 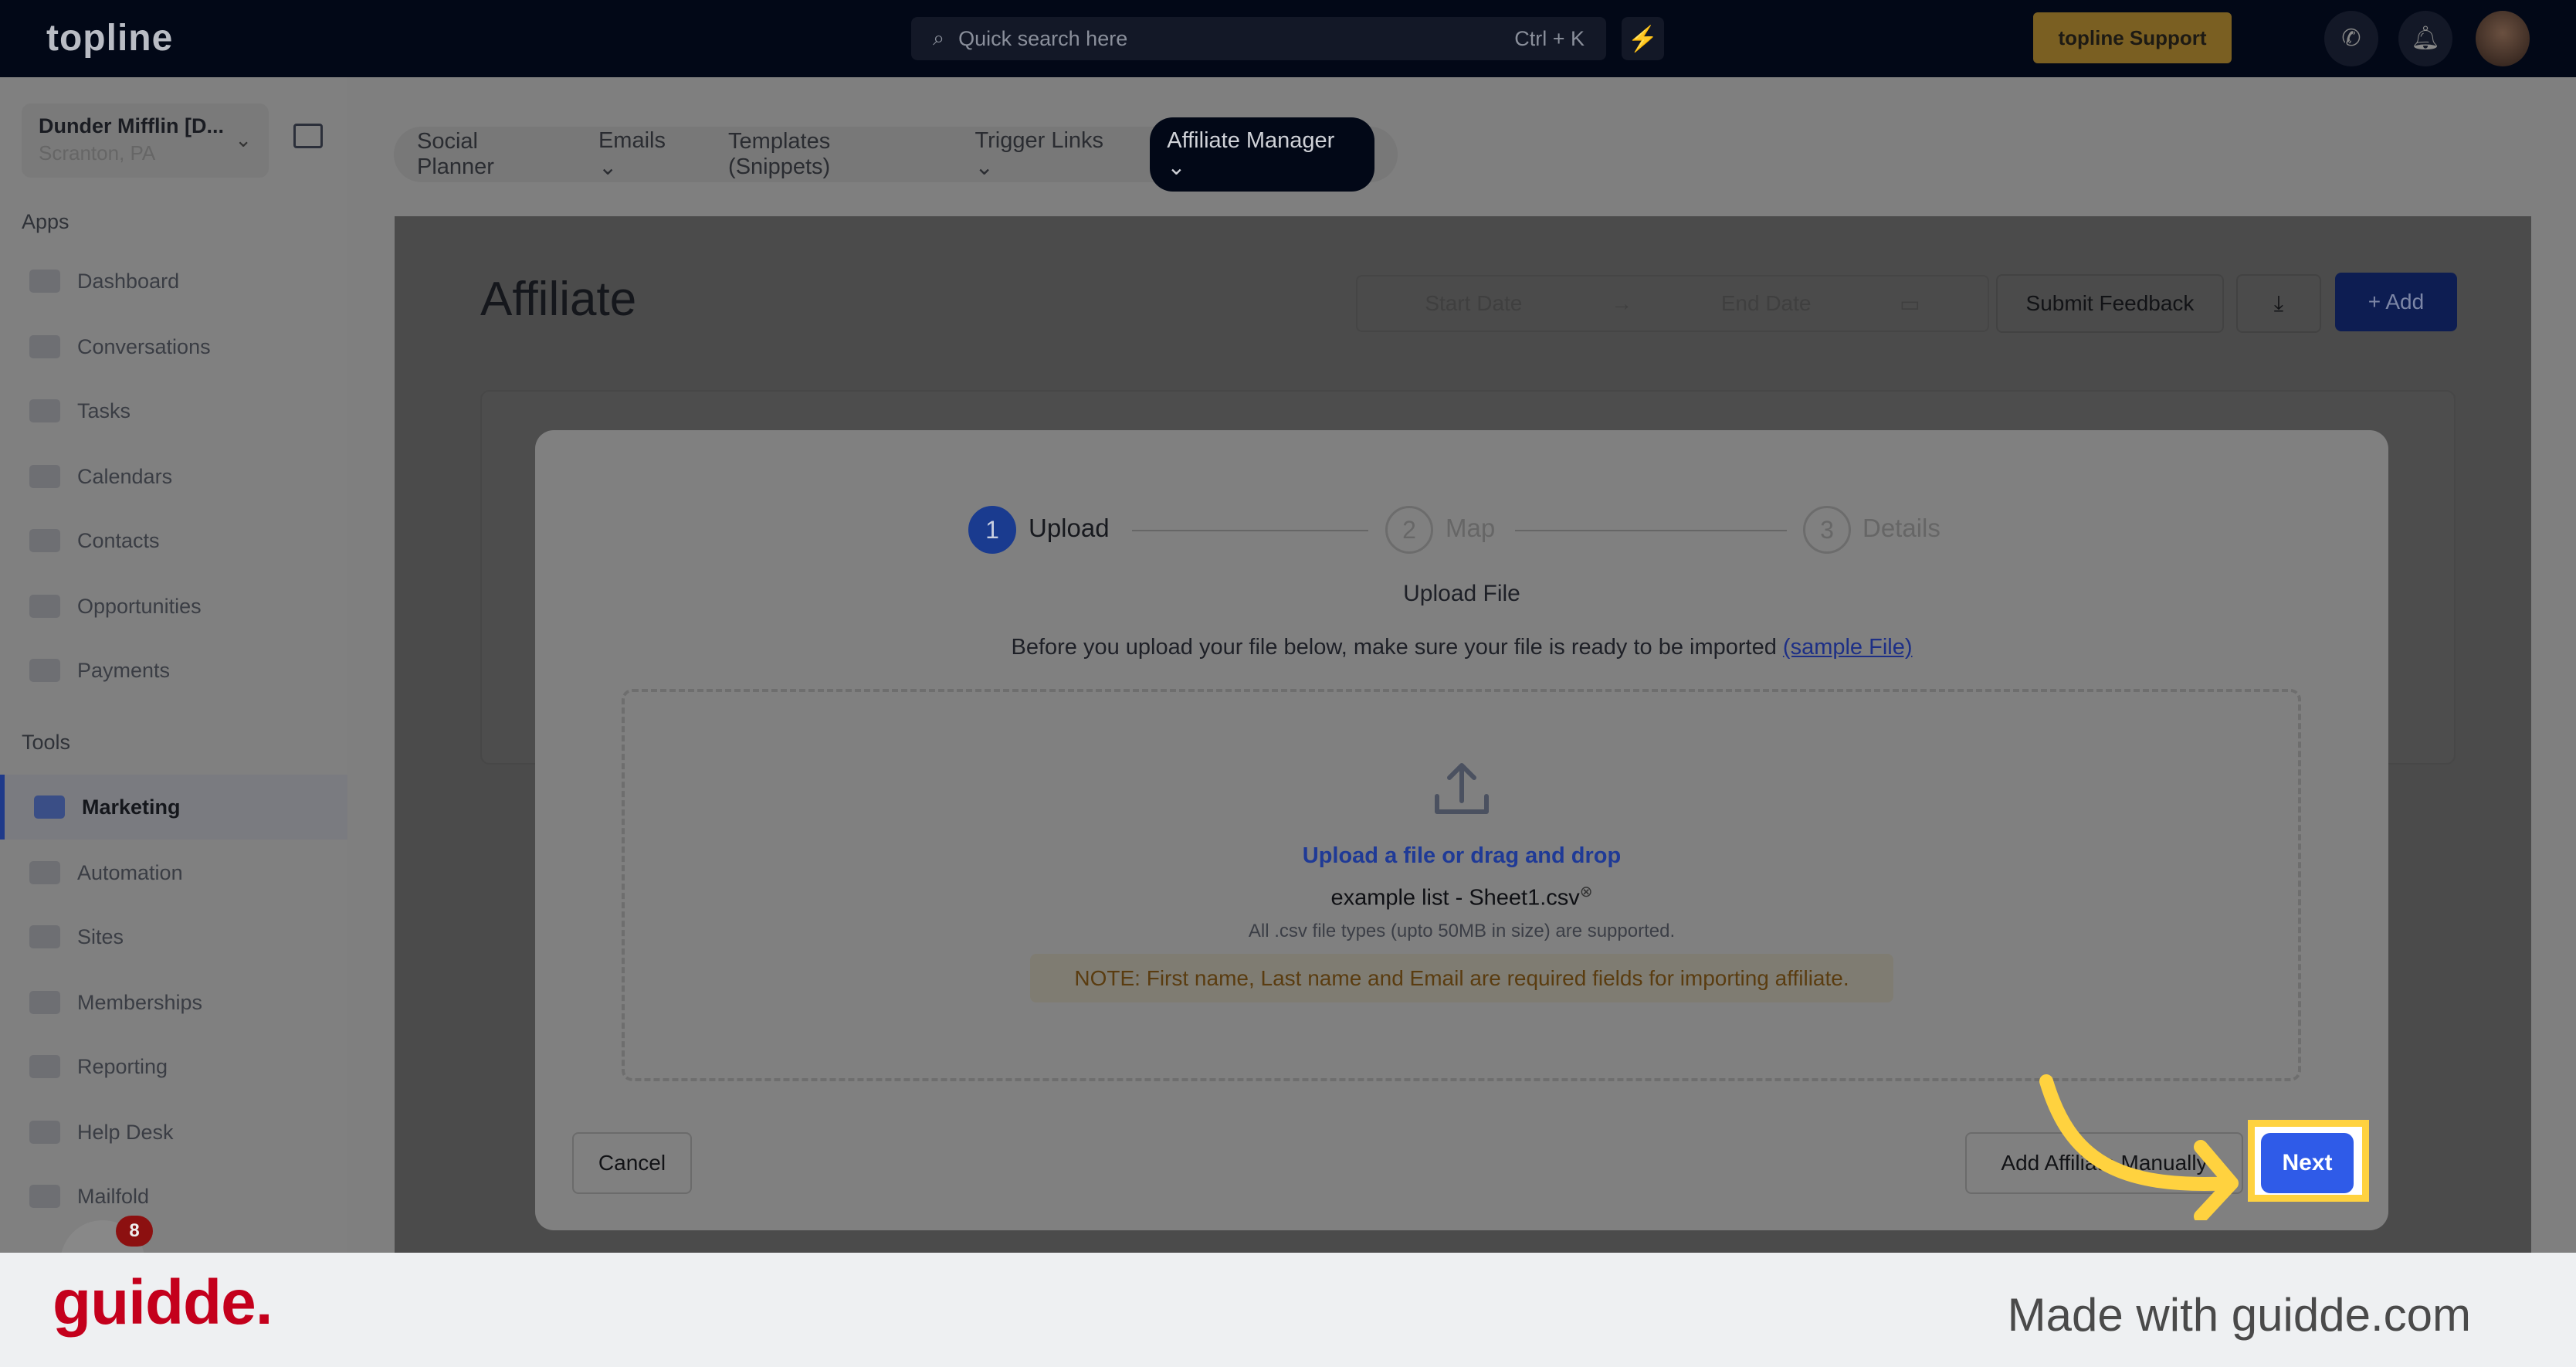 What do you see at coordinates (939, 37) in the screenshot?
I see `search-icon: ⌕` at bounding box center [939, 37].